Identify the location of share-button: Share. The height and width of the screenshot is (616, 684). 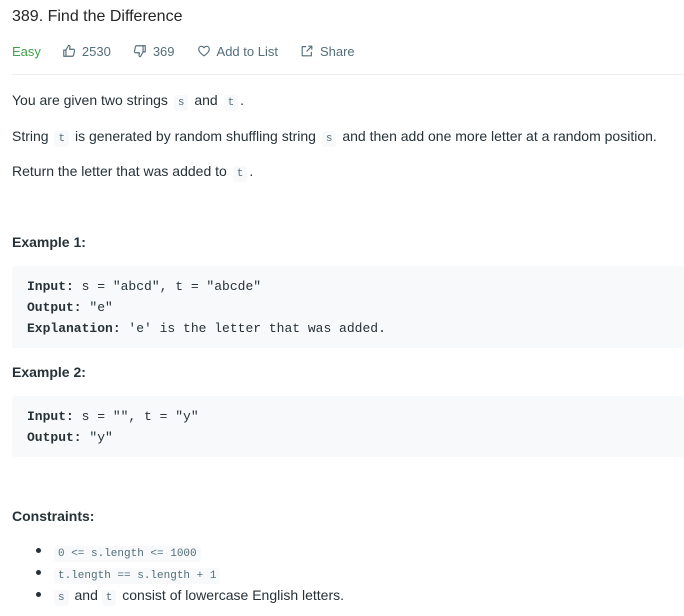
(327, 51).